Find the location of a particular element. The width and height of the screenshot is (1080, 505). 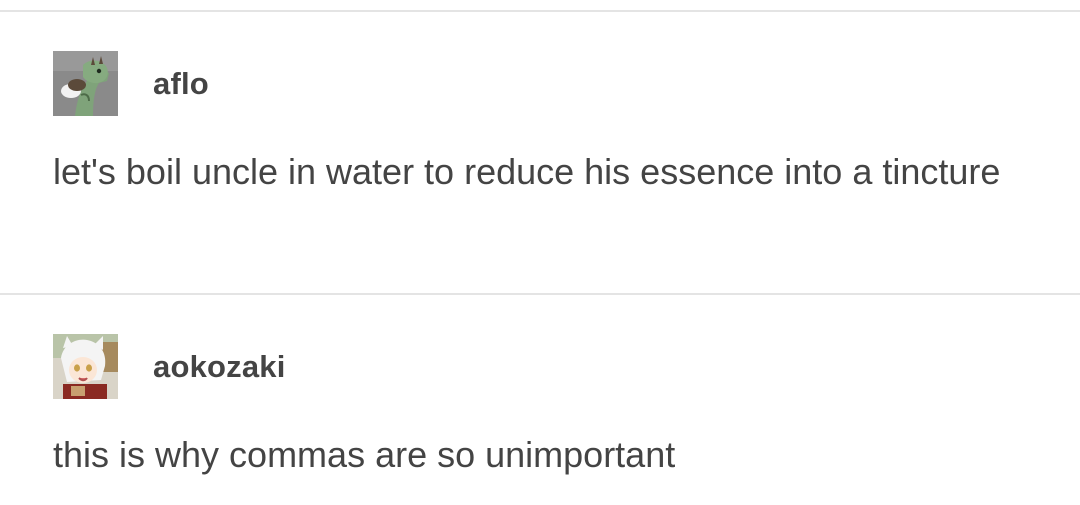

username: aflo is located at coordinates (181, 84).